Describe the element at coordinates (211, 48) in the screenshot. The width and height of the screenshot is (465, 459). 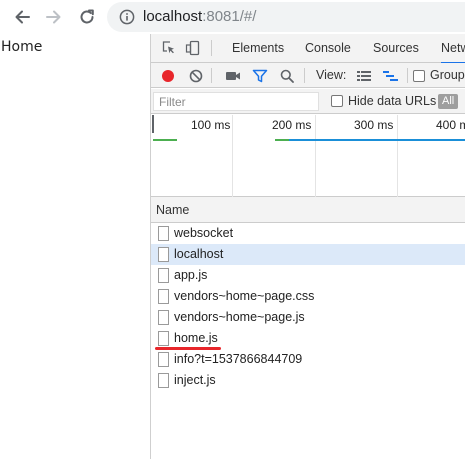
I see `tab-separator` at that location.